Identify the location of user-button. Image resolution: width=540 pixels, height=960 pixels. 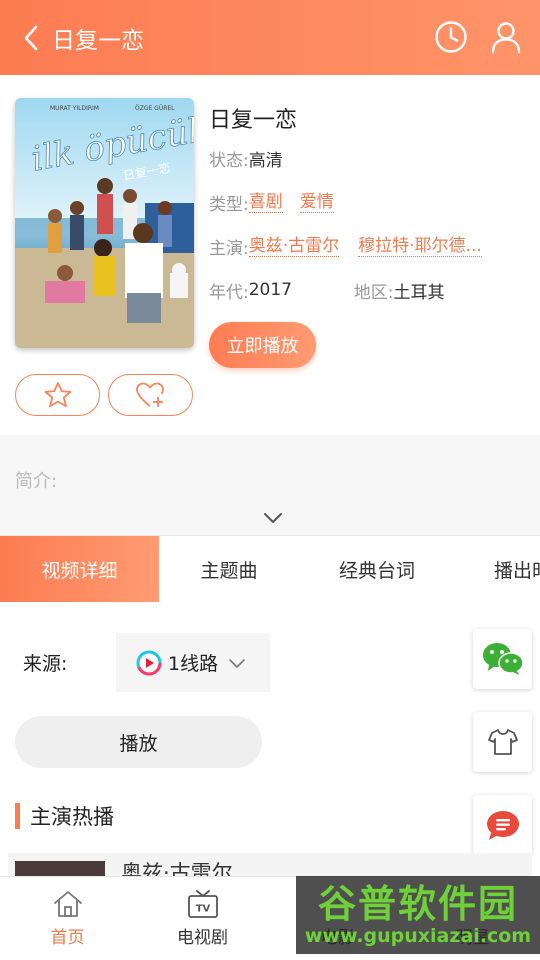
(507, 37).